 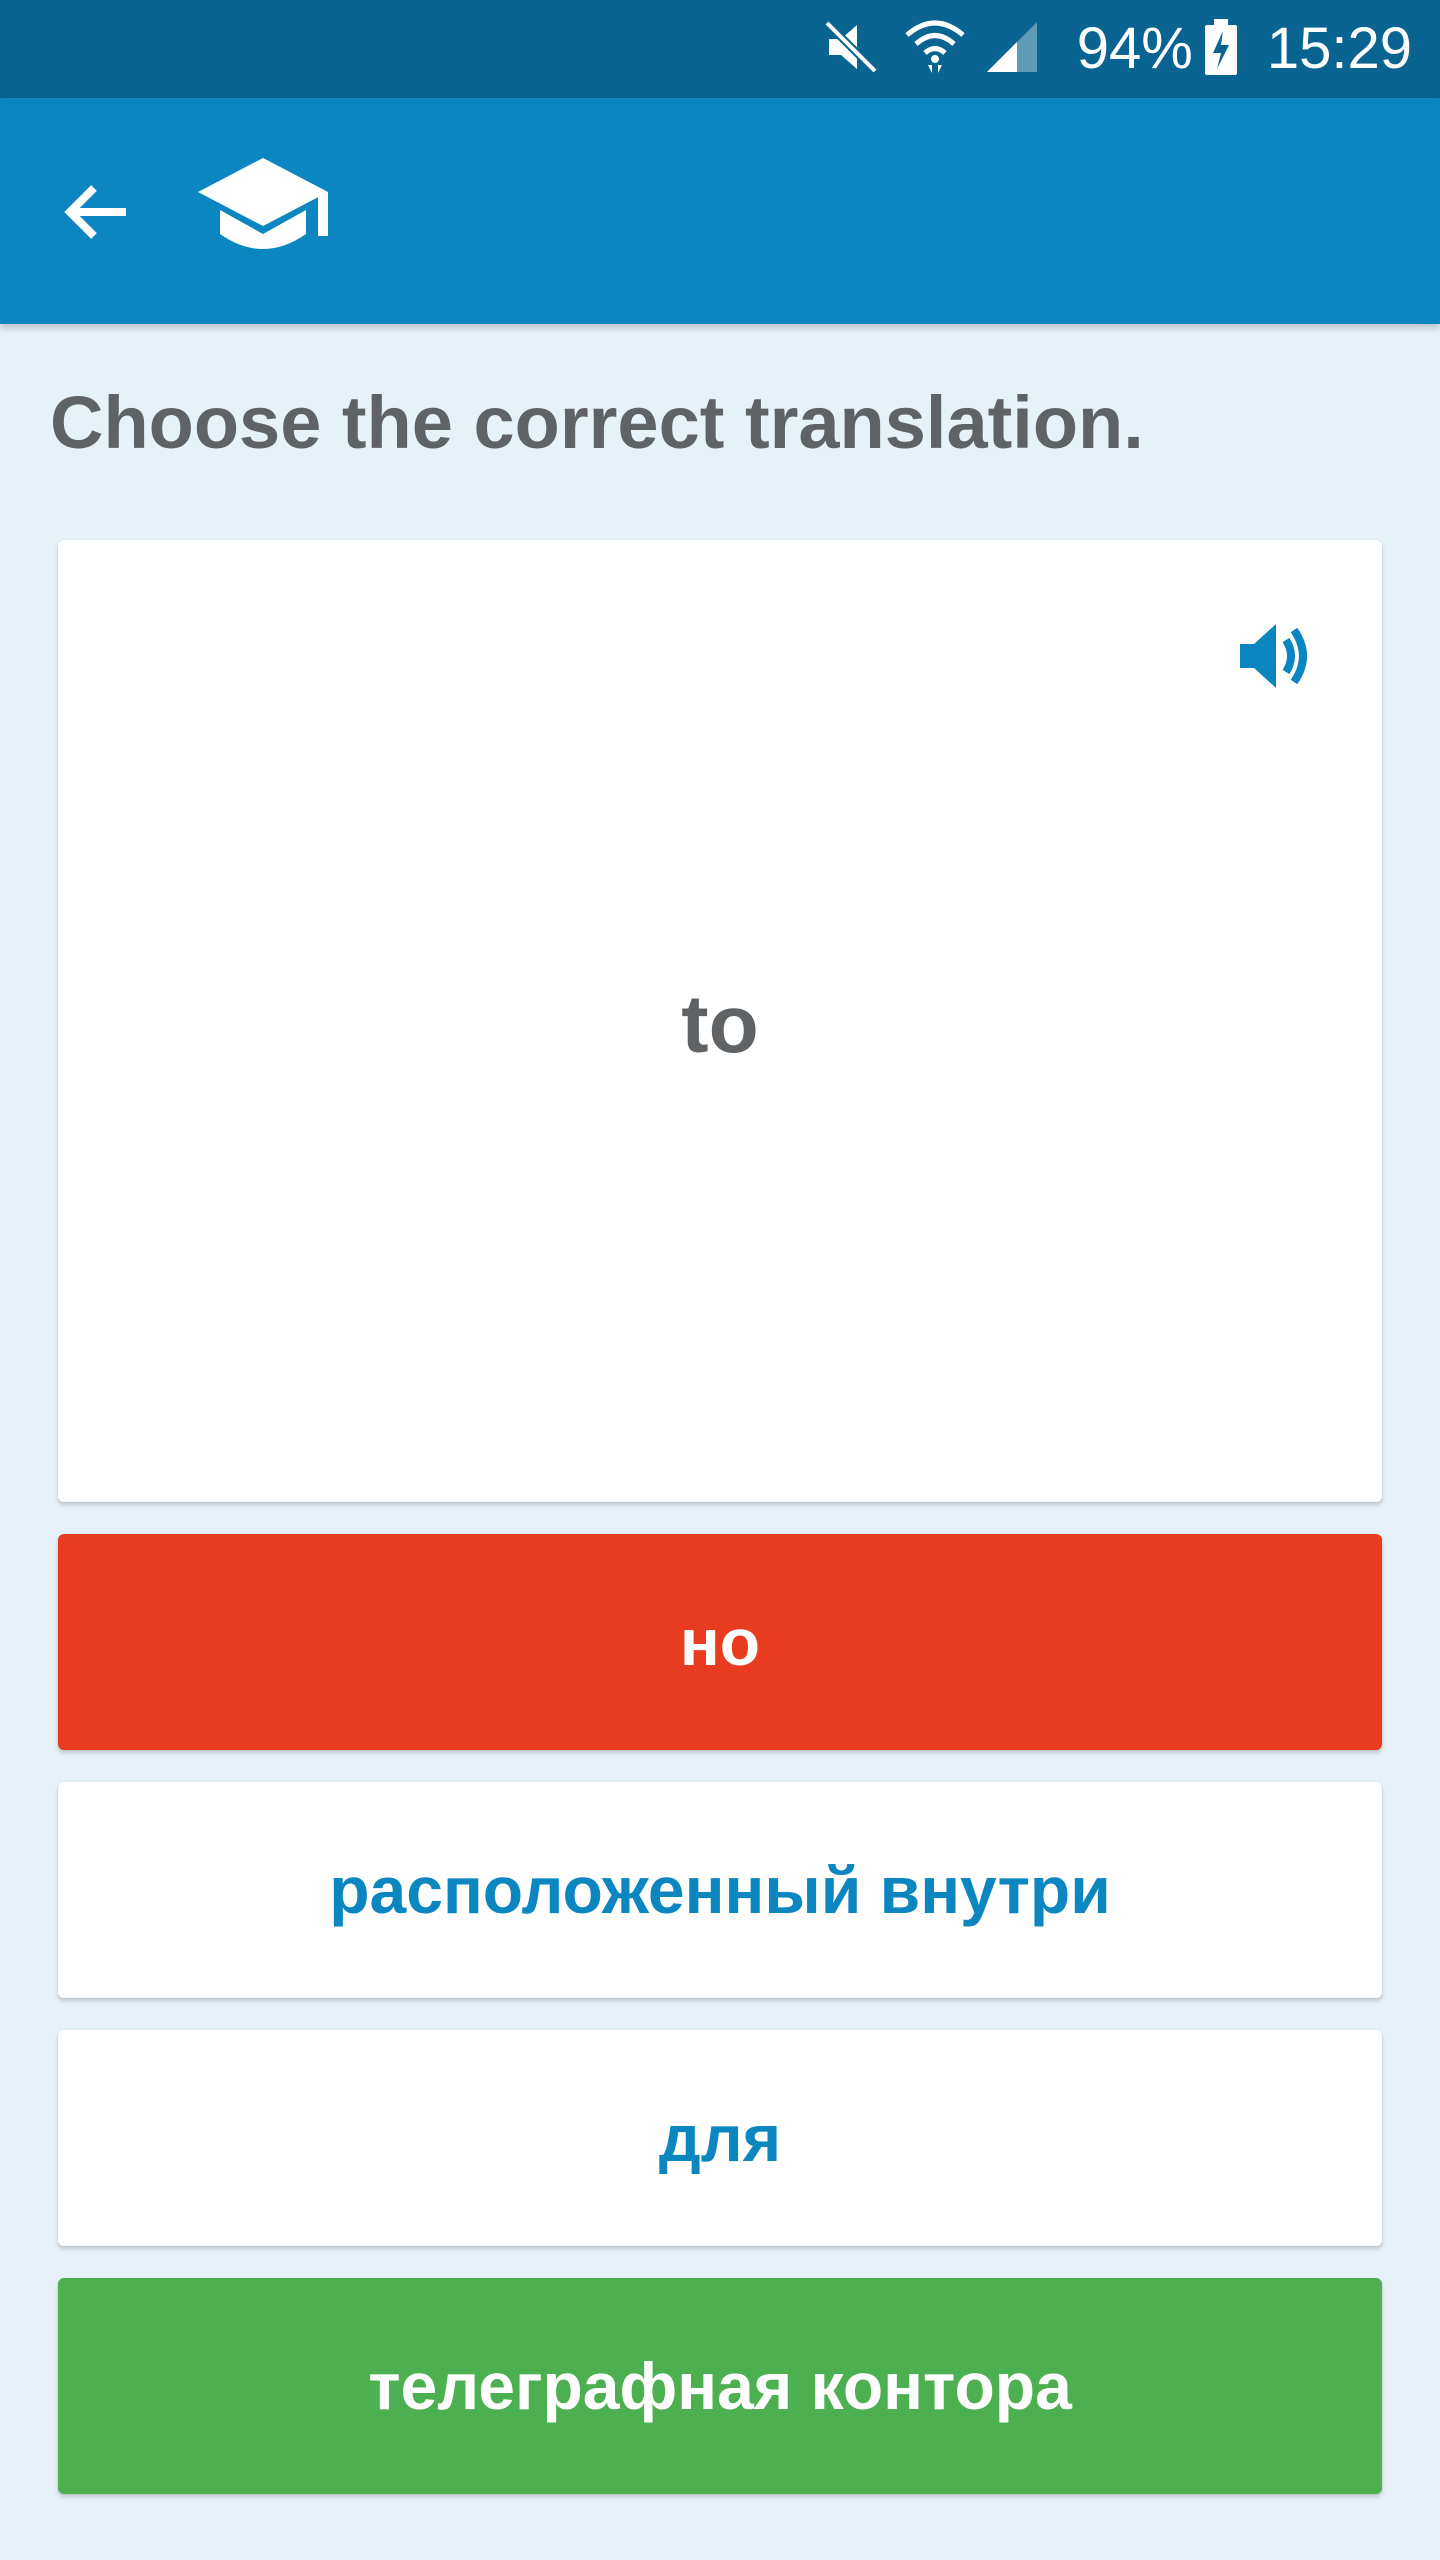 I want to click on answer-label: телеграфная контора, so click(x=720, y=2386).